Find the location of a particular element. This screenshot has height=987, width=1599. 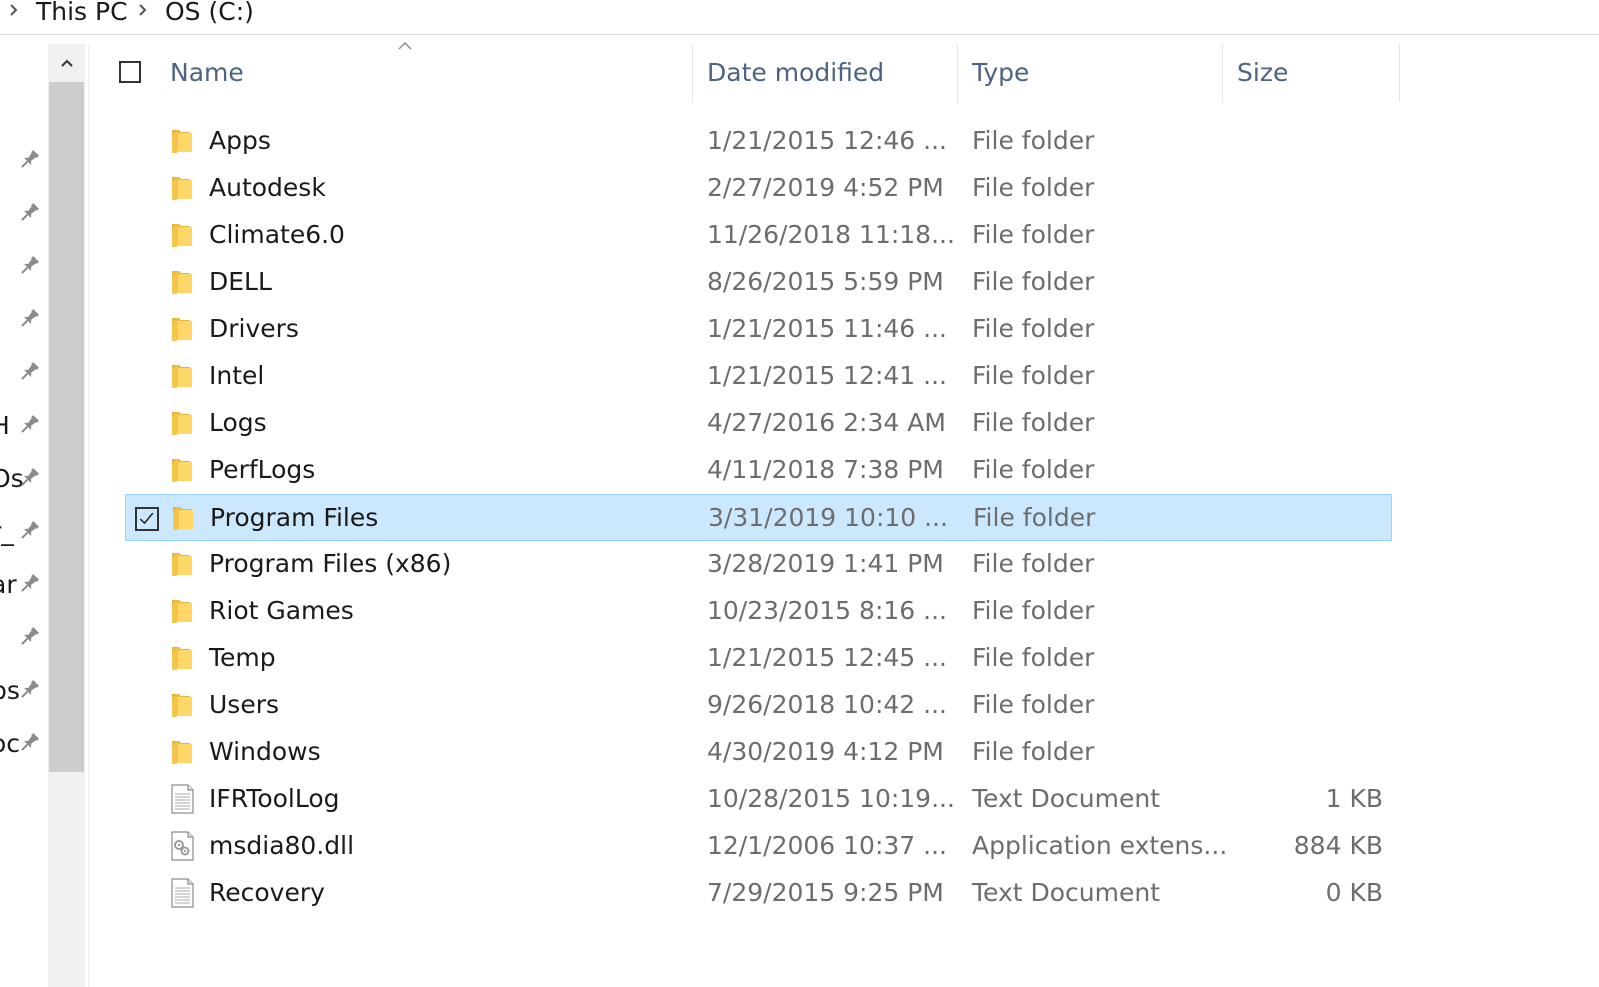

file-name: Users is located at coordinates (244, 704).